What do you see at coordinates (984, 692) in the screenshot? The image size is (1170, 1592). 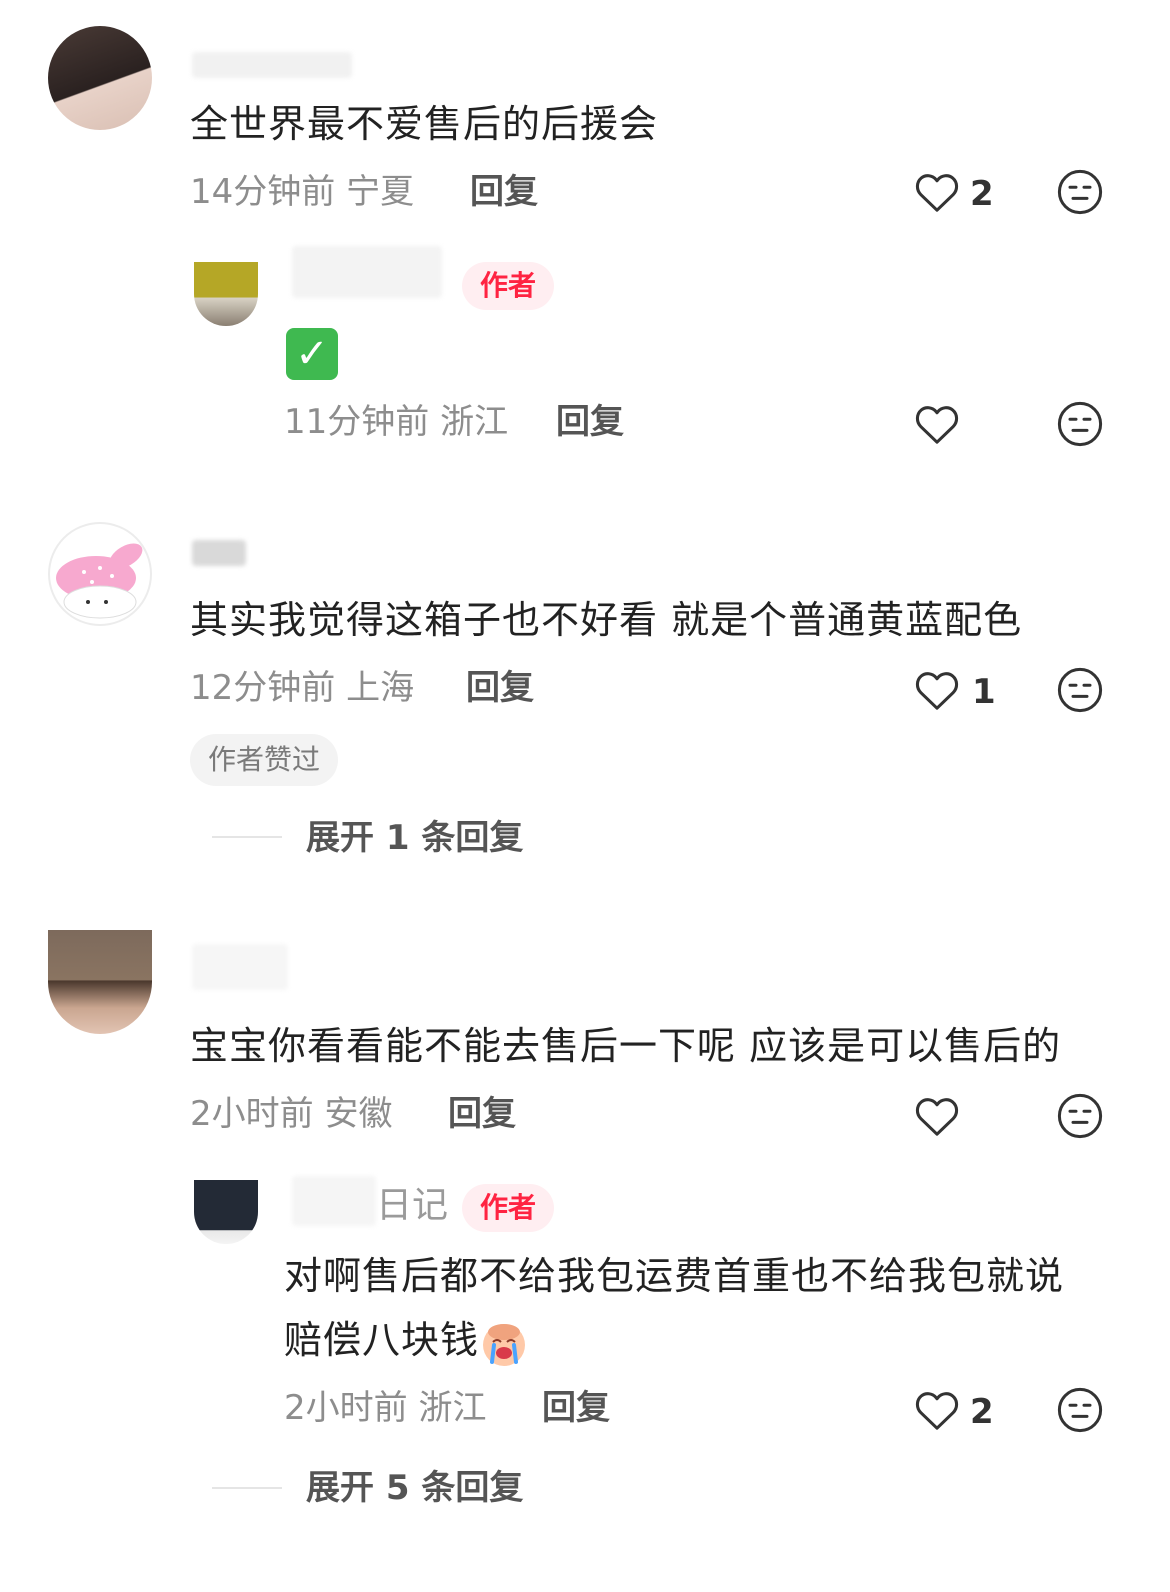 I see `like-count: 1` at bounding box center [984, 692].